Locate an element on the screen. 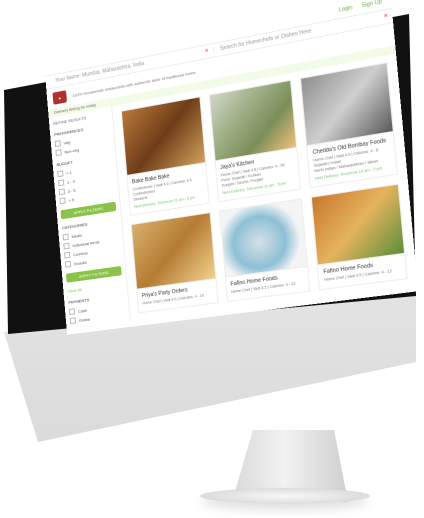 The image size is (424, 518). signup-link: Sign Up is located at coordinates (371, 4).